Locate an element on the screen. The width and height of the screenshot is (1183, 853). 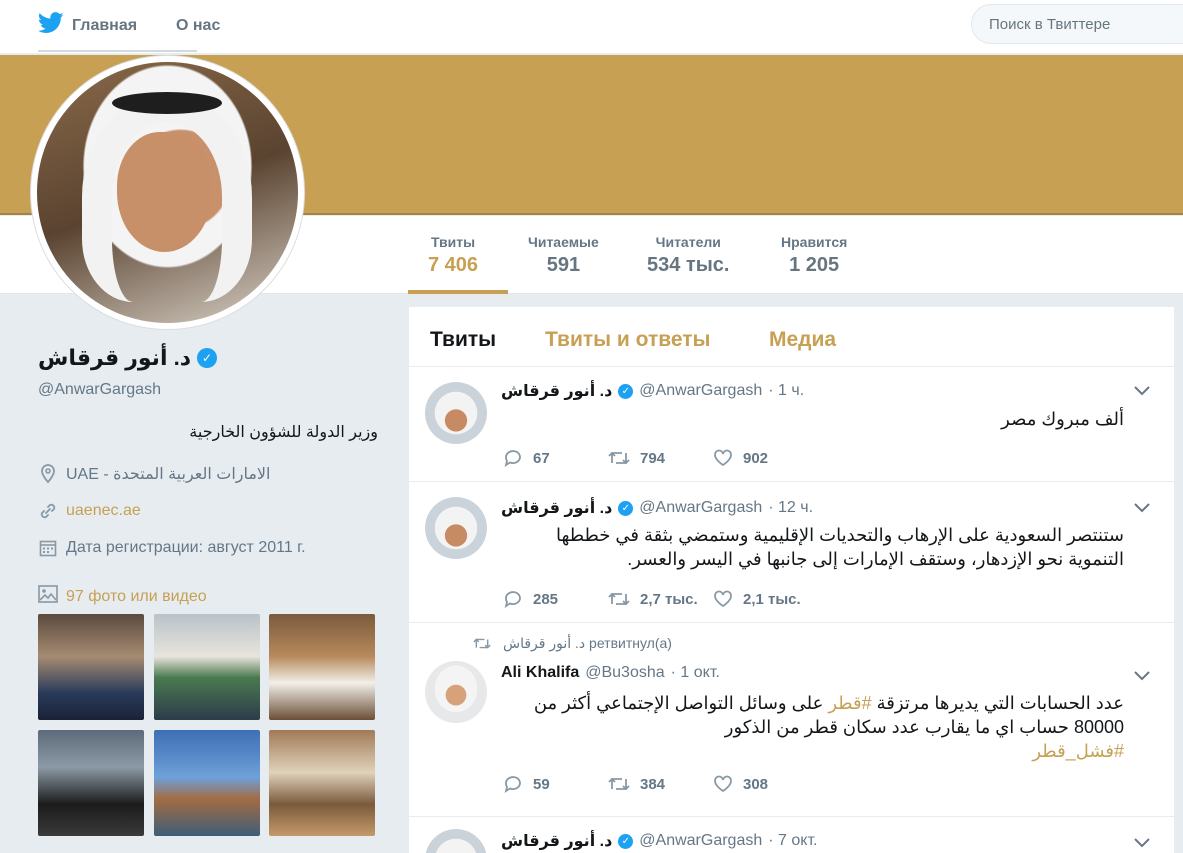
stat-tweets: Твиты 7 406 is located at coordinates (453, 255).